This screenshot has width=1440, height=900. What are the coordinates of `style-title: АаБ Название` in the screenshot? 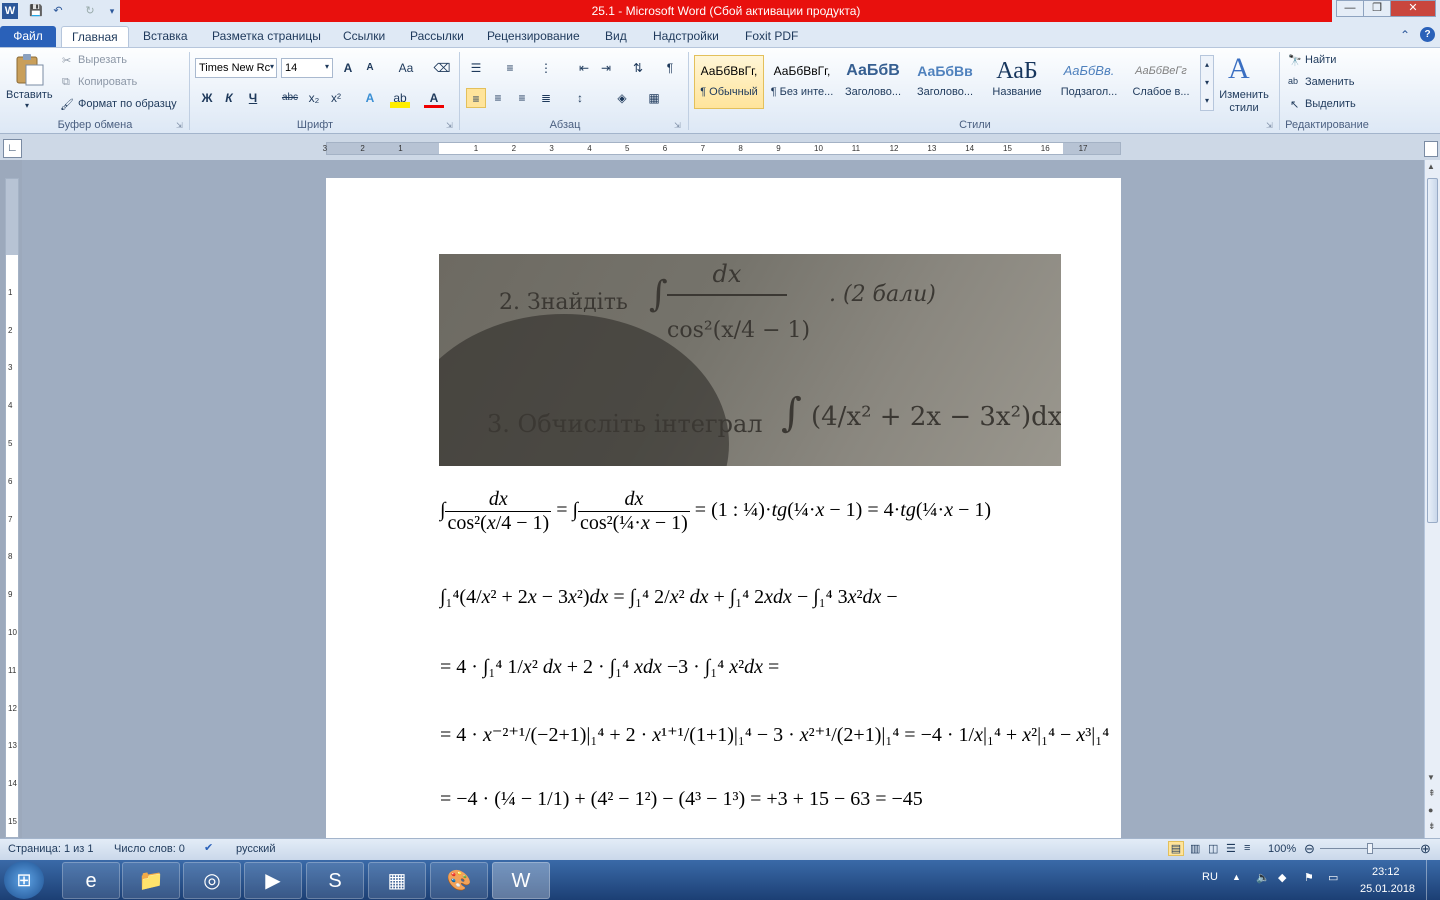 It's located at (1017, 82).